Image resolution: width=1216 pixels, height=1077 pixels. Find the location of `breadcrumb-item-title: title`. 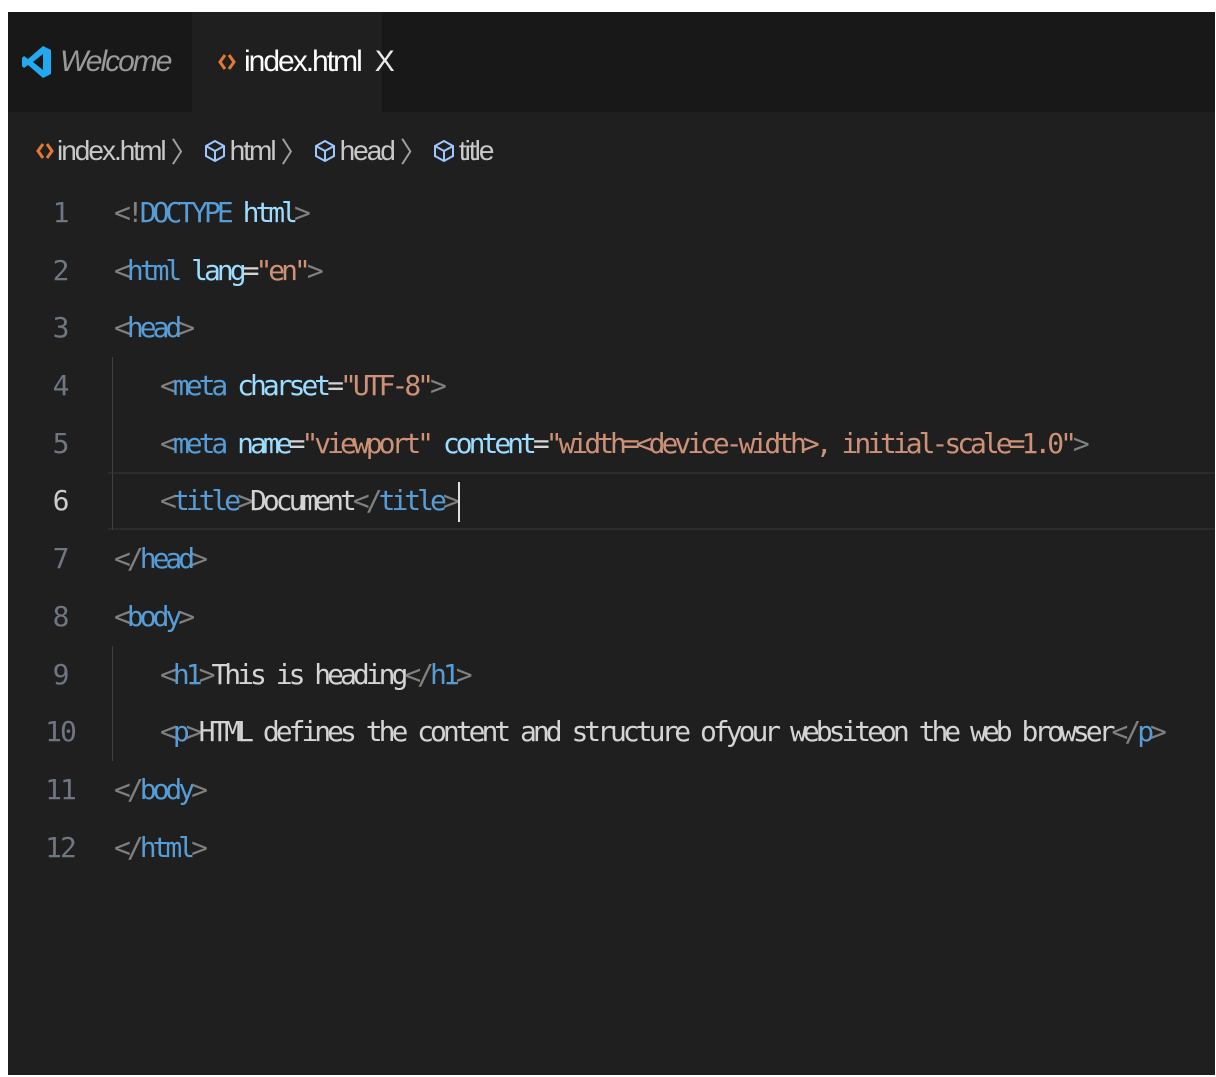

breadcrumb-item-title: title is located at coordinates (463, 151).